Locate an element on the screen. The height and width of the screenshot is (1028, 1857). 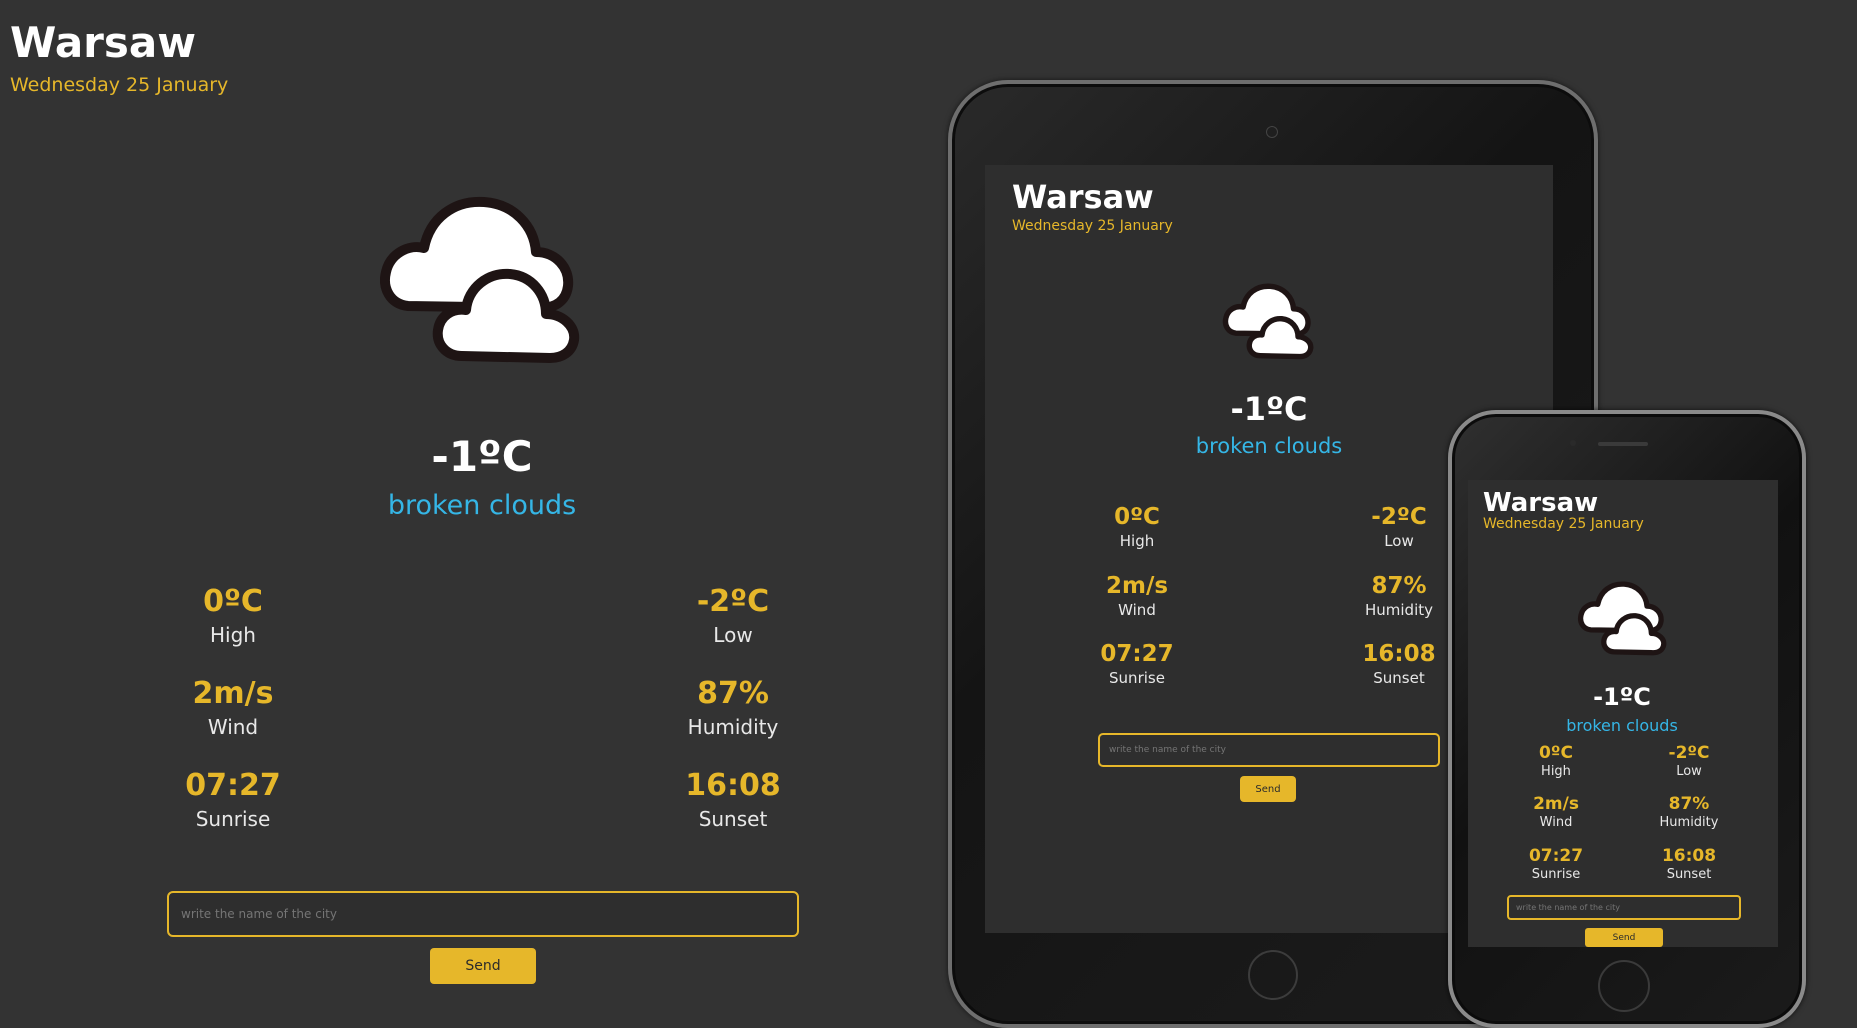
tablet-camera is located at coordinates (1272, 132).